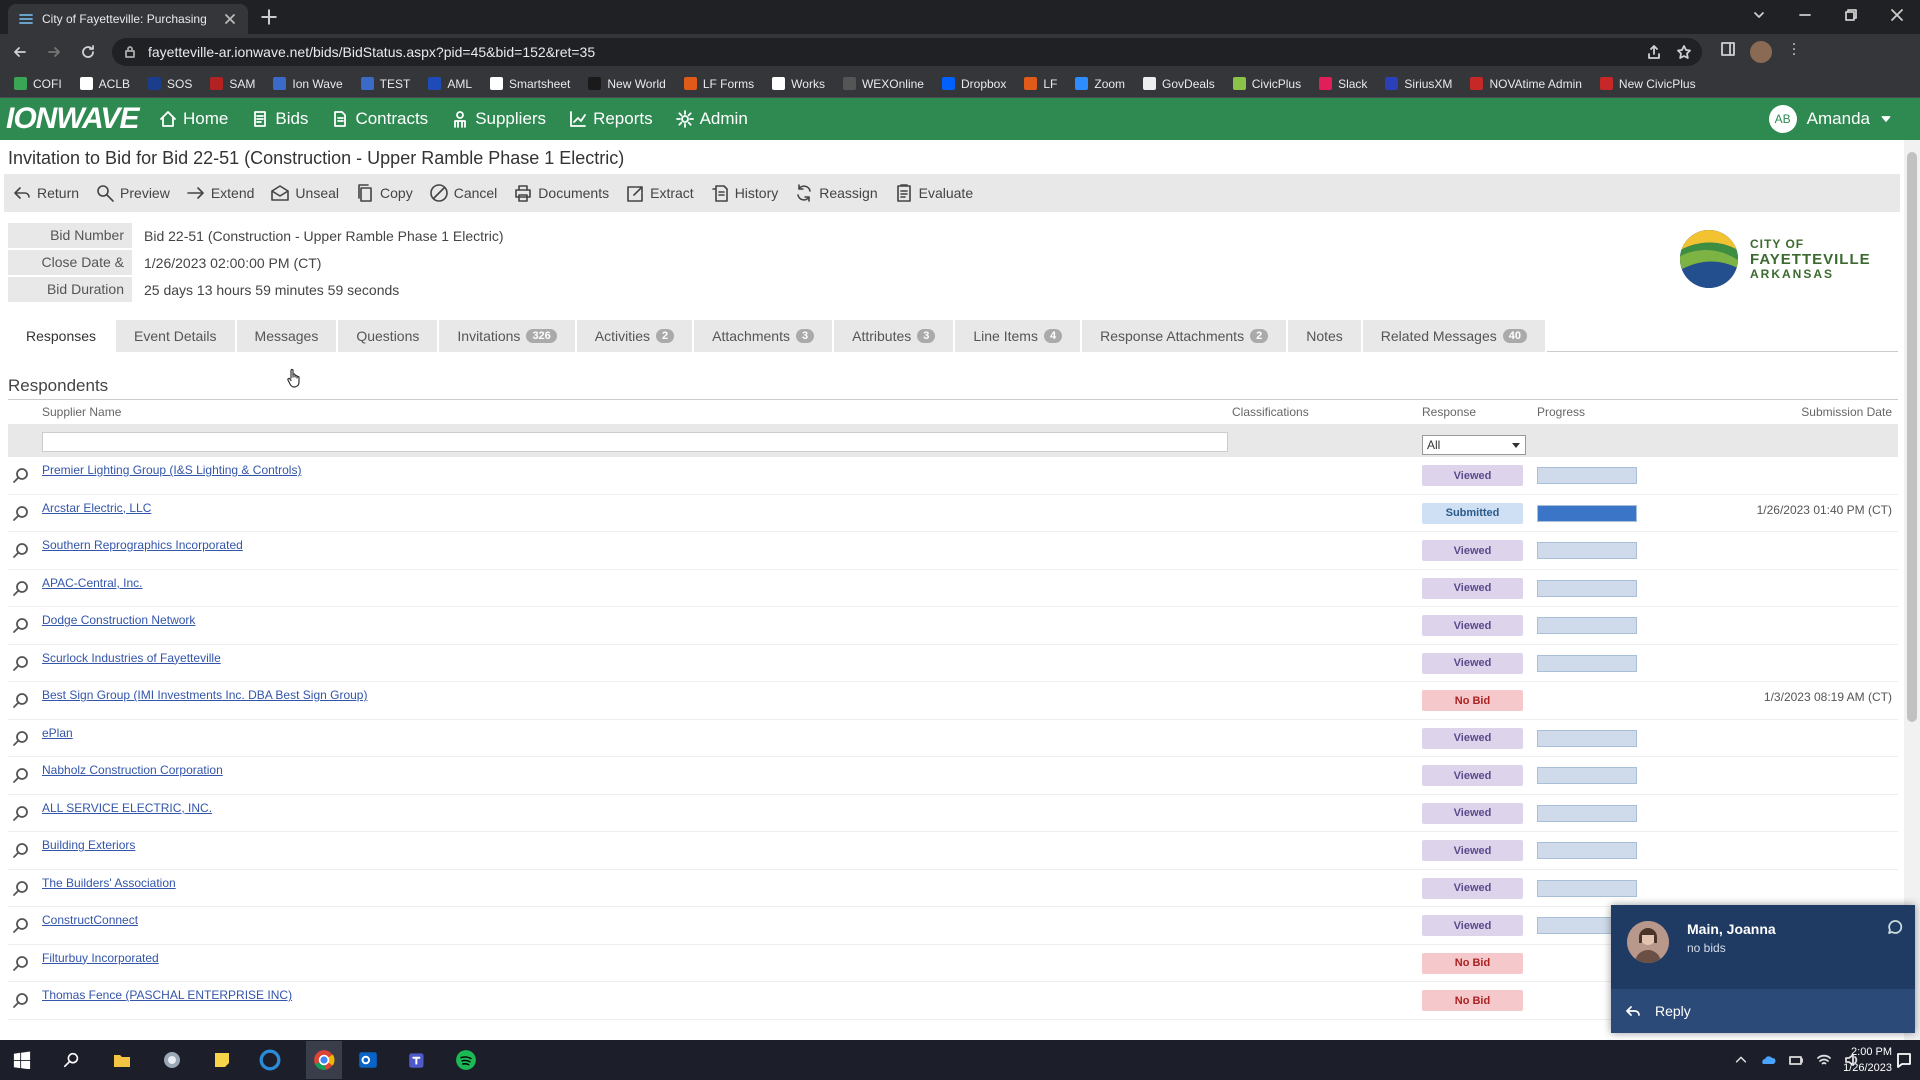 Image resolution: width=1920 pixels, height=1080 pixels. I want to click on bookmark-ion-wave: Ion Wave, so click(308, 84).